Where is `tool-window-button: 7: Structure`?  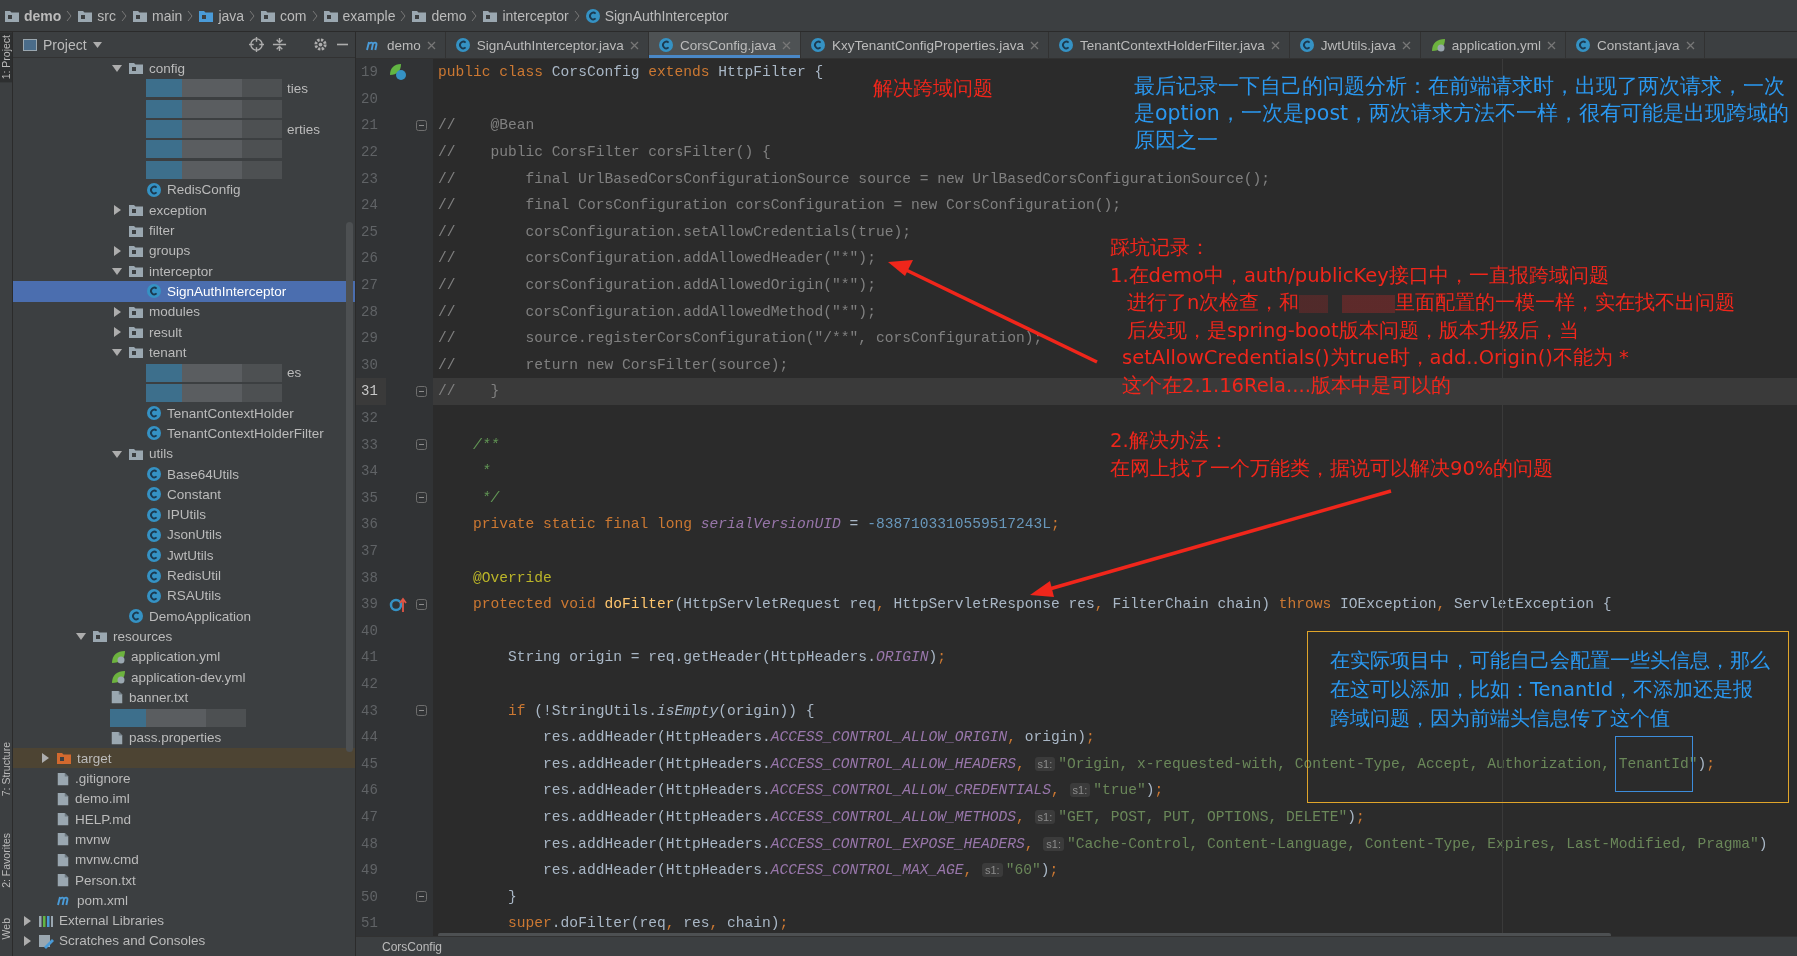
tool-window-button: 7: Structure is located at coordinates (6, 769).